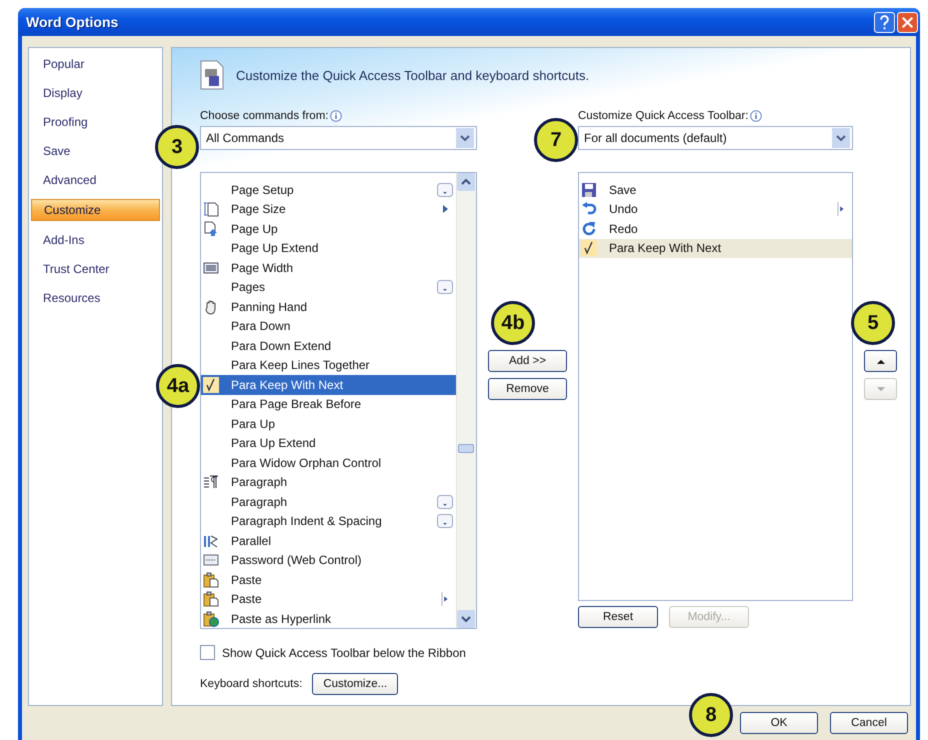  What do you see at coordinates (211, 268) in the screenshot?
I see `page-width-icon` at bounding box center [211, 268].